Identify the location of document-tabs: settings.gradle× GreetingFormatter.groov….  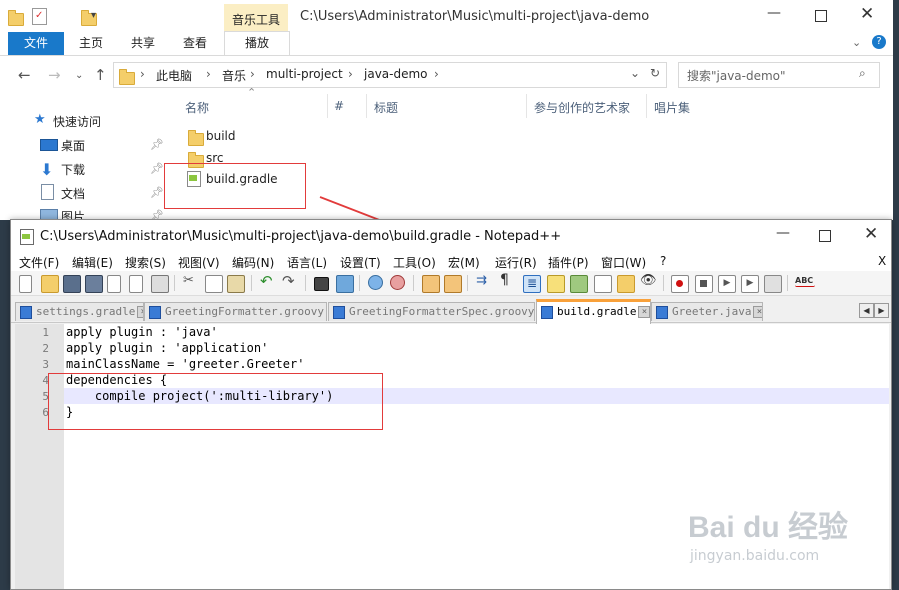
(451, 310).